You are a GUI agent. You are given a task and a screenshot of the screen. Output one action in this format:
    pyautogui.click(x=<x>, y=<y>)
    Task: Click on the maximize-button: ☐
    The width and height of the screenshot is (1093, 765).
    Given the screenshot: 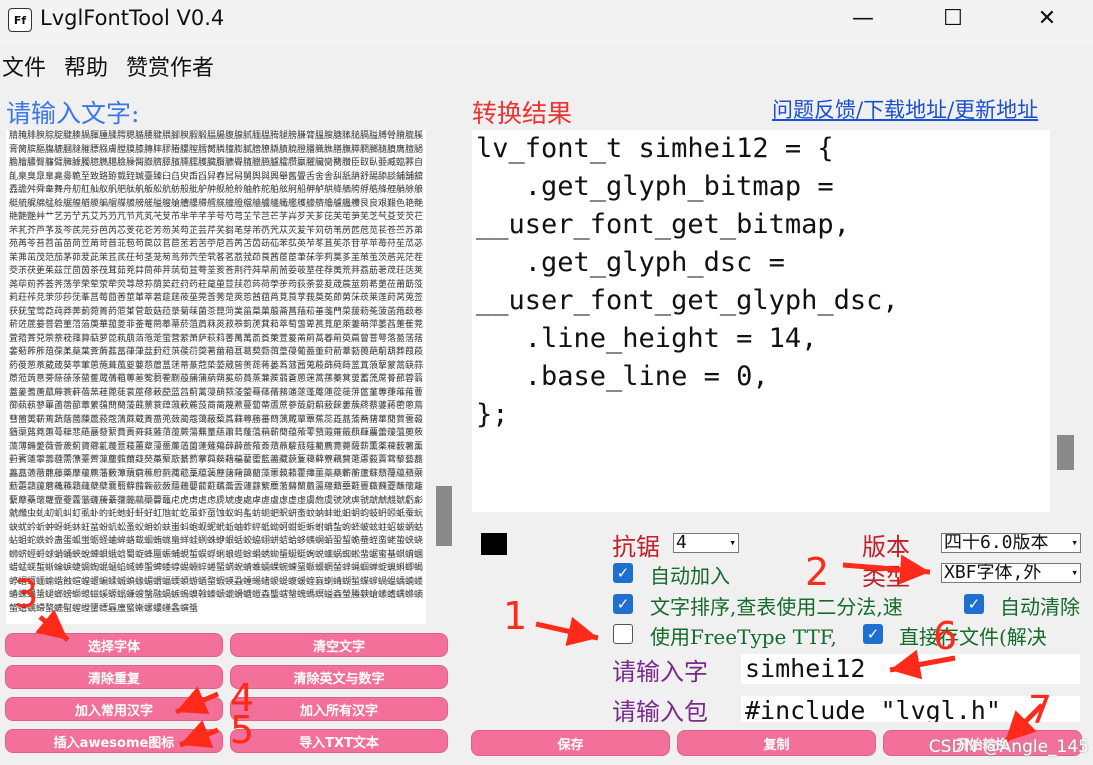 What is the action you would take?
    pyautogui.click(x=953, y=18)
    